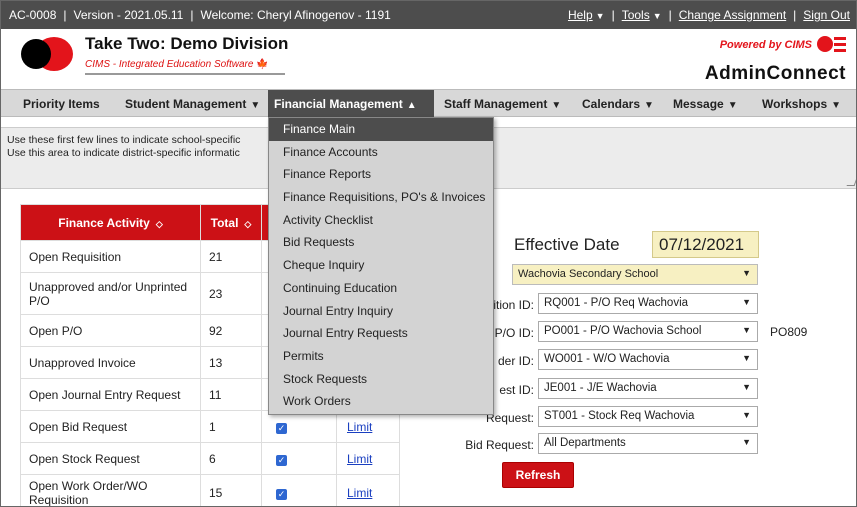 The height and width of the screenshot is (507, 857). I want to click on activity-name: Unapproved Invoice, so click(110, 362).